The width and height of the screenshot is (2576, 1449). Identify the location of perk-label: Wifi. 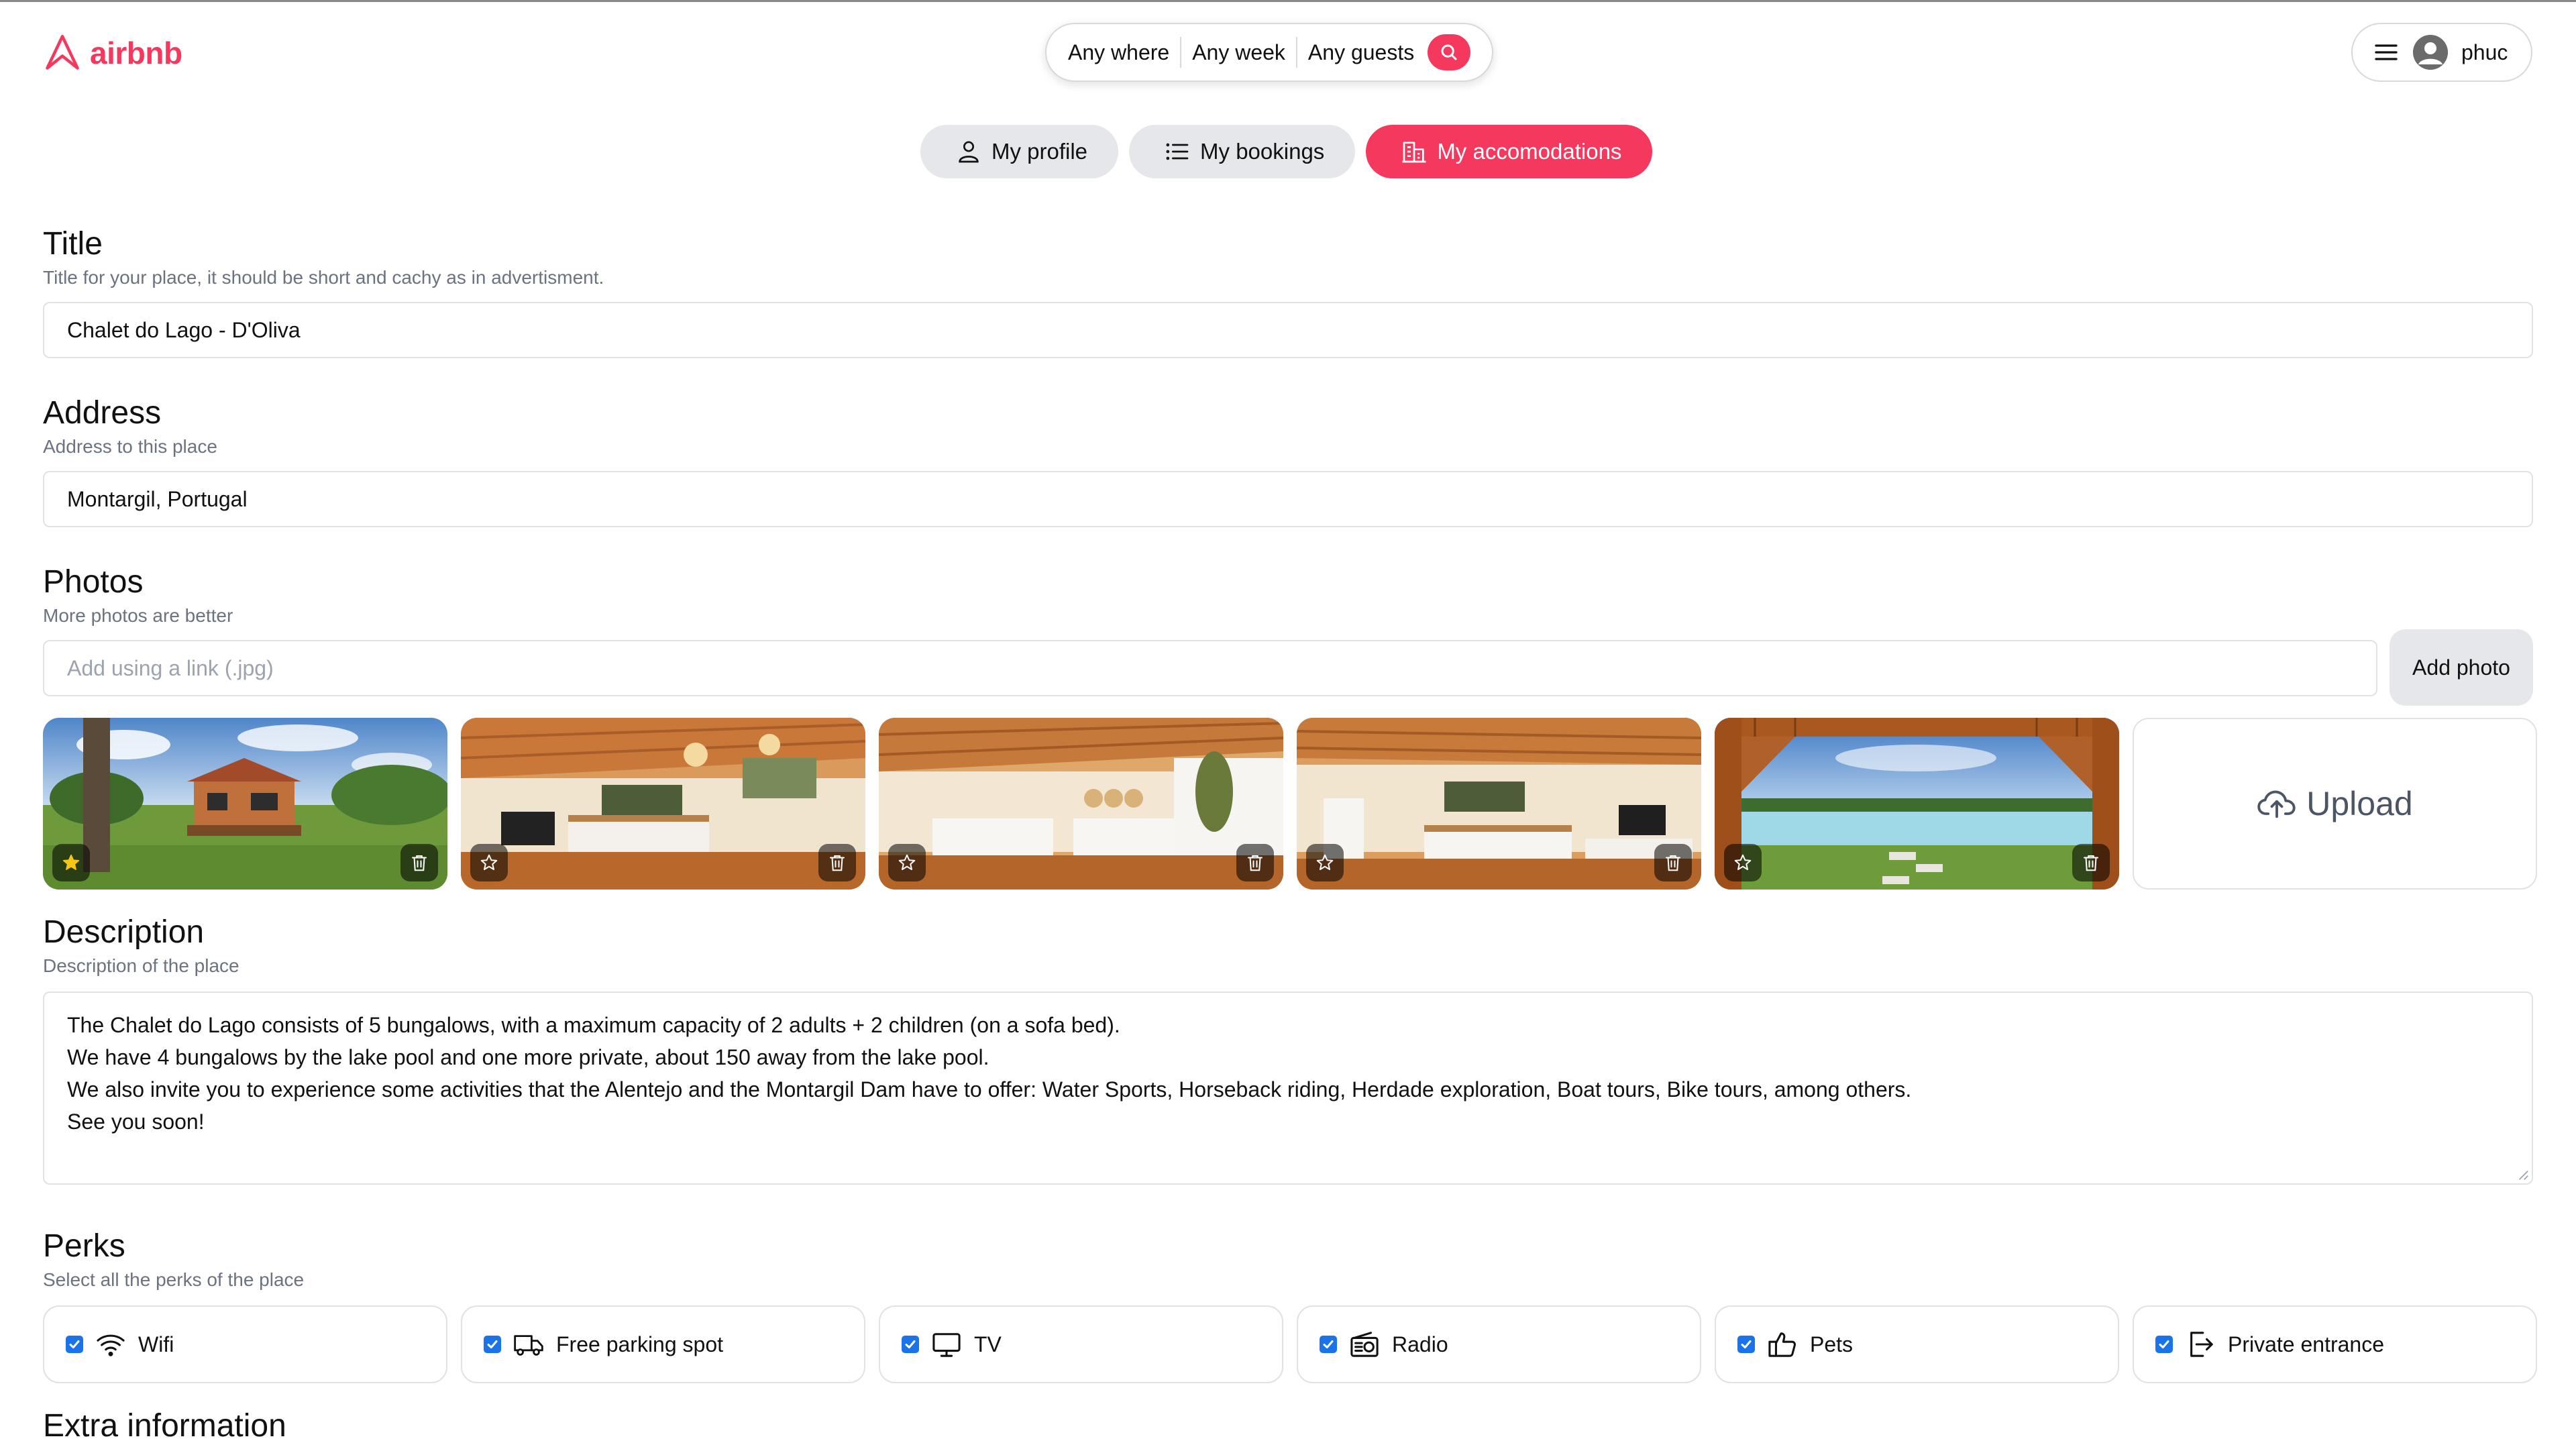
(156, 1344).